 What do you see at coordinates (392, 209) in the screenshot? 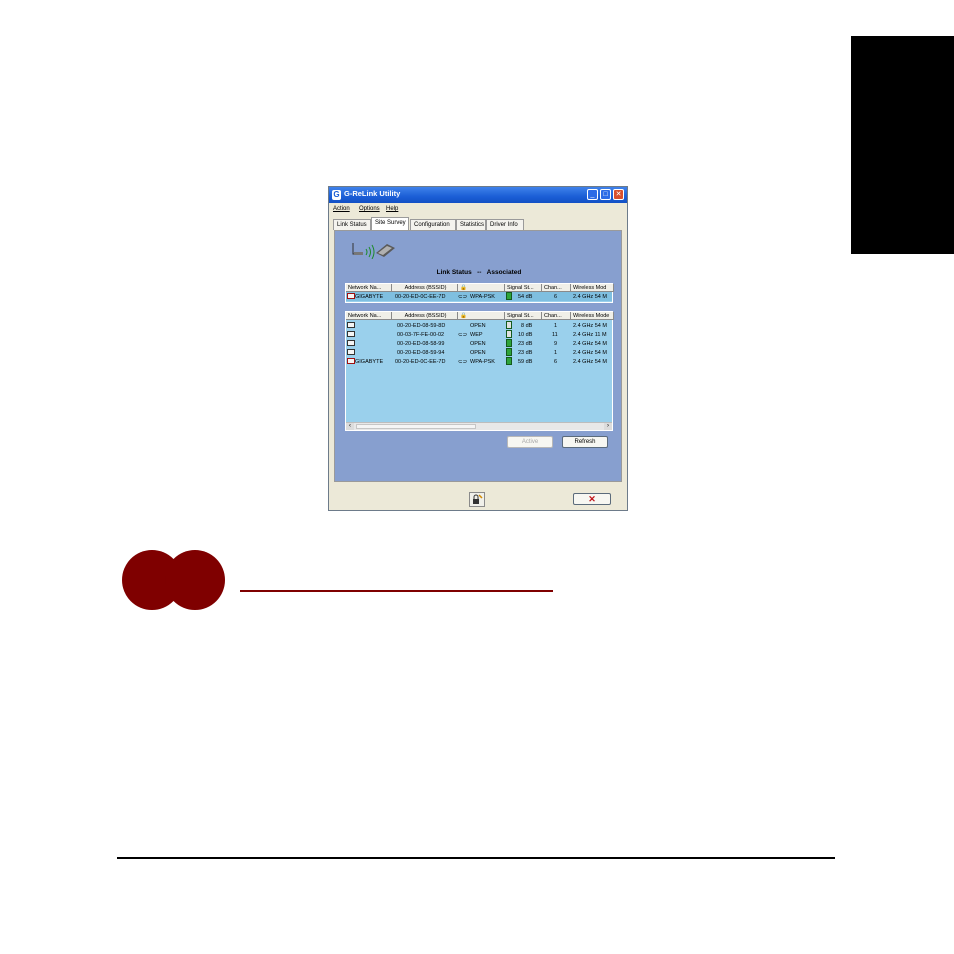
I see `menu-help: Help` at bounding box center [392, 209].